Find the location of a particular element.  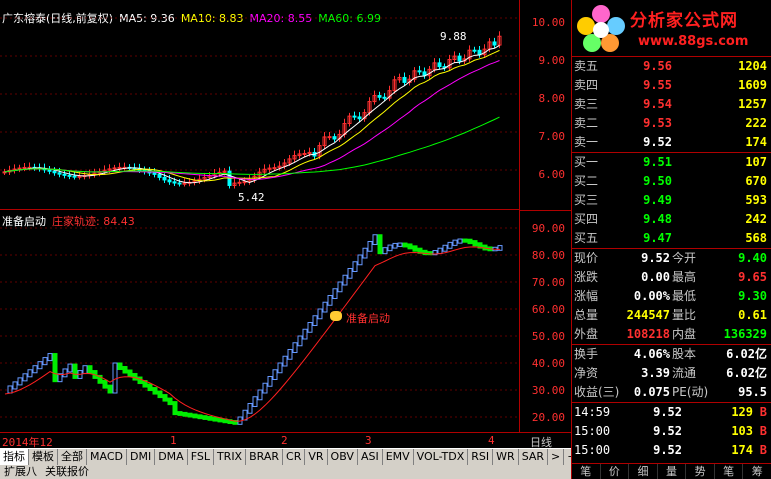

orderbook-label: 卖四 is located at coordinates (586, 85).